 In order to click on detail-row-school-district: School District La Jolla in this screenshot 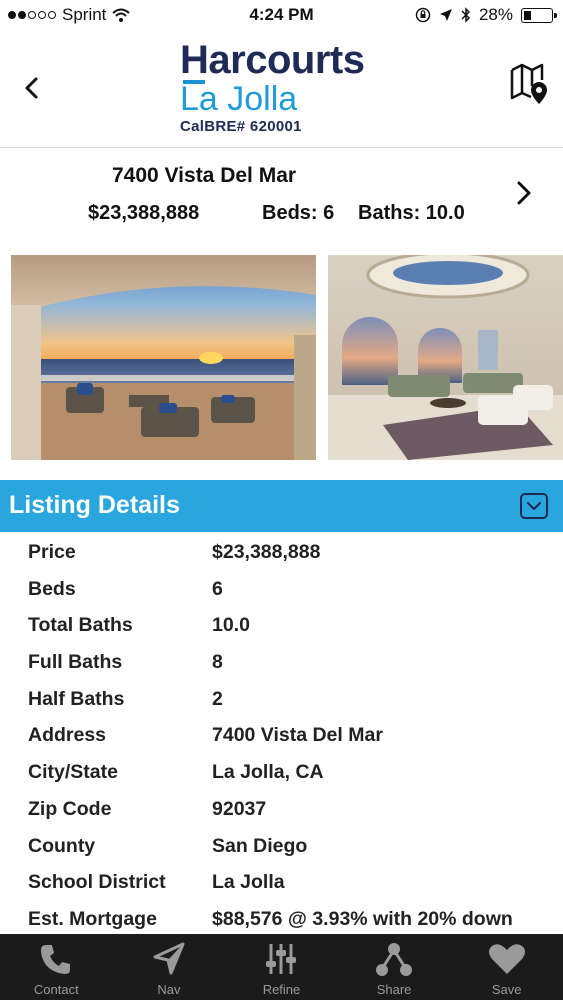, I will do `click(281, 881)`.